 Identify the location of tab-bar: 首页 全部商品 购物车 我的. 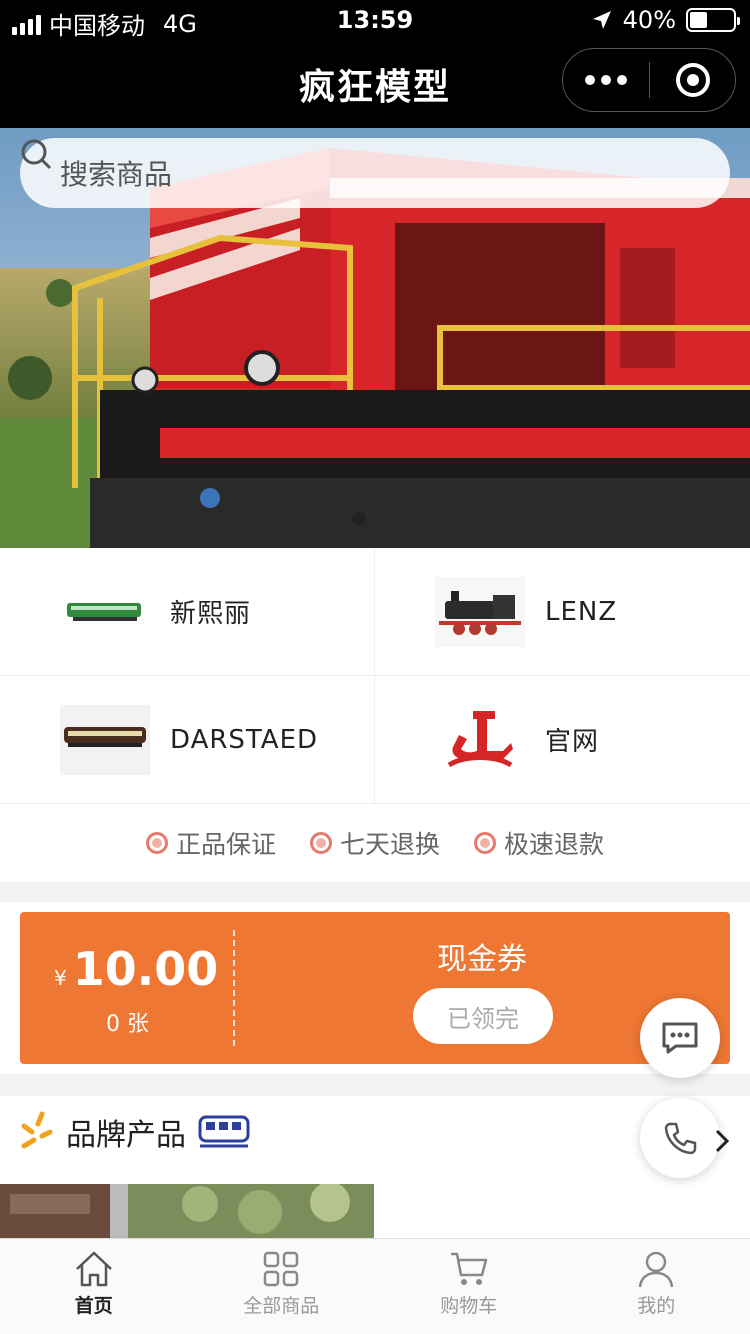
(375, 1286).